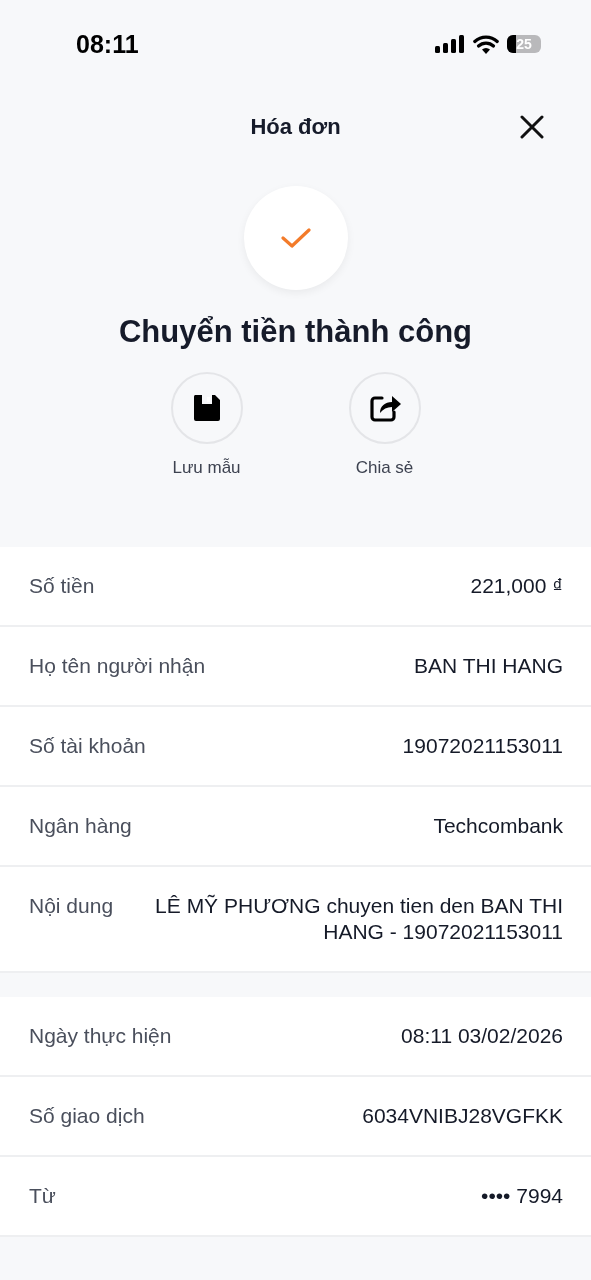  Describe the element at coordinates (87, 1115) in the screenshot. I see `detail-label: Số giao dịch` at that location.